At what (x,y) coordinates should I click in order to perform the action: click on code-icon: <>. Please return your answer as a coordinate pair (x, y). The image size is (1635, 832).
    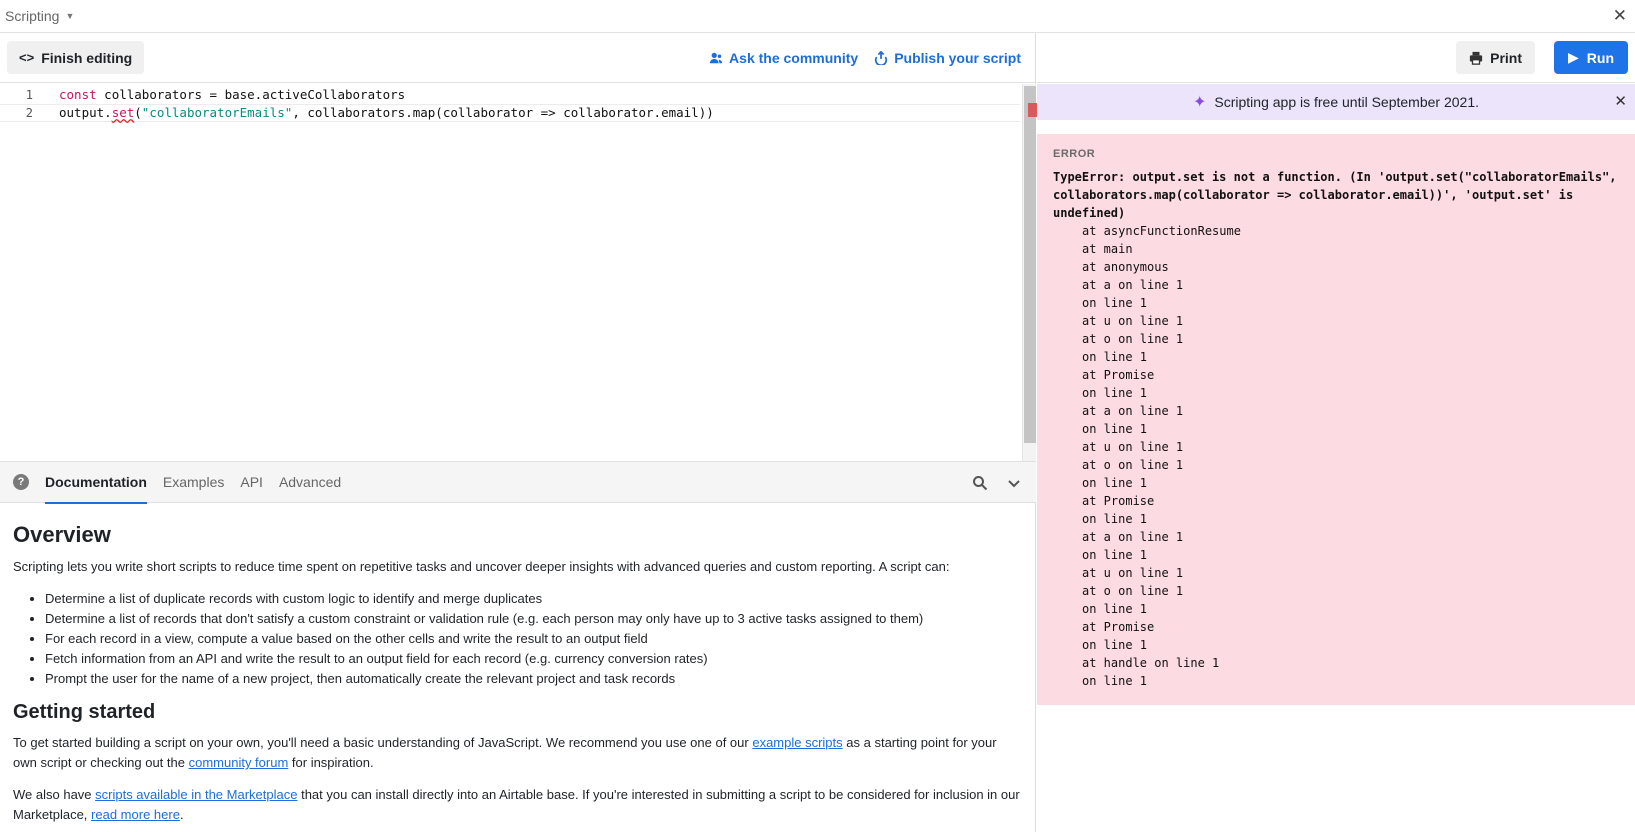
    Looking at the image, I should click on (27, 57).